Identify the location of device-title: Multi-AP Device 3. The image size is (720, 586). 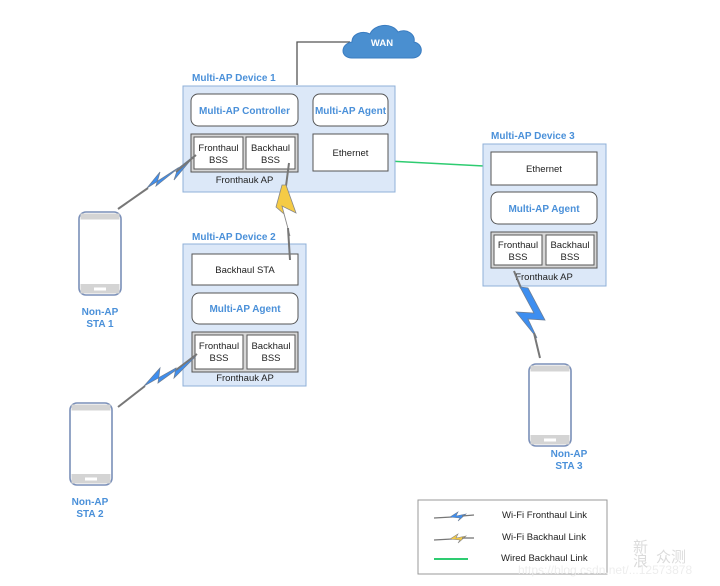
(533, 136).